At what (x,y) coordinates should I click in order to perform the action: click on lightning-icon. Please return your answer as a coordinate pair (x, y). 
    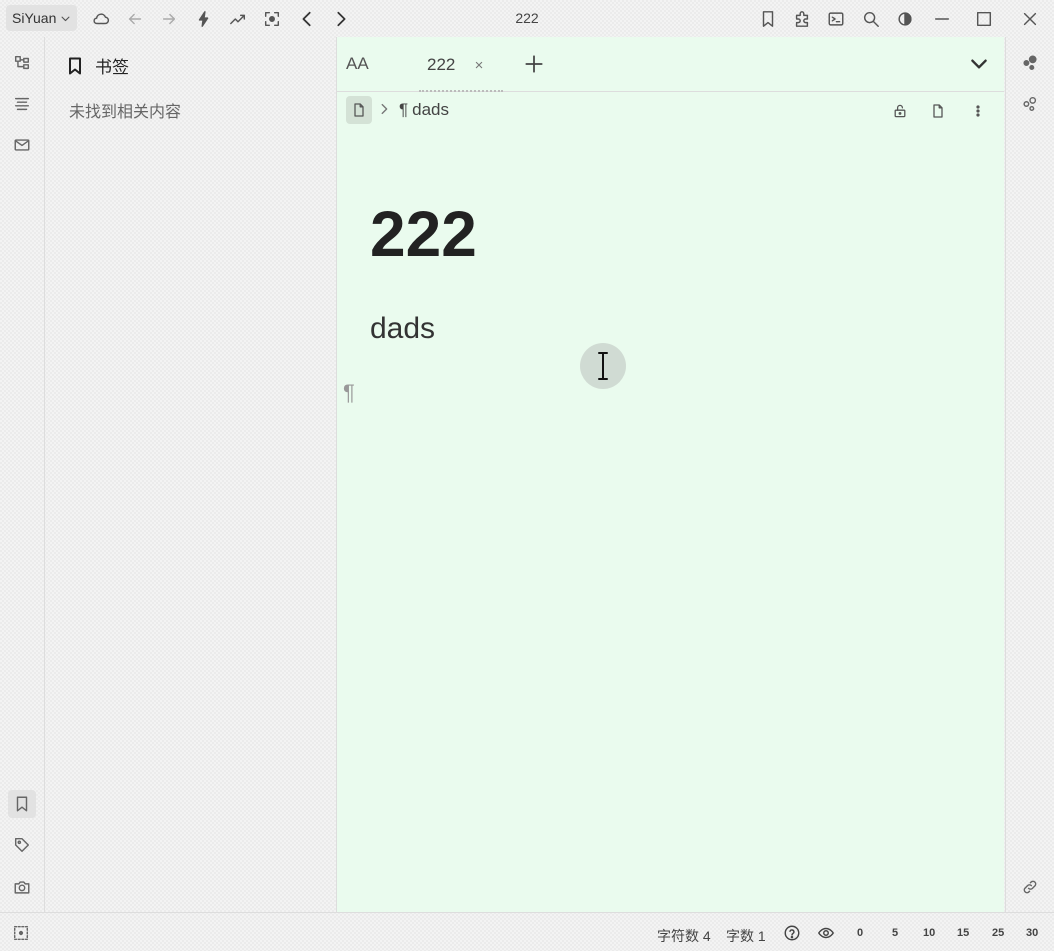
    Looking at the image, I should click on (204, 19).